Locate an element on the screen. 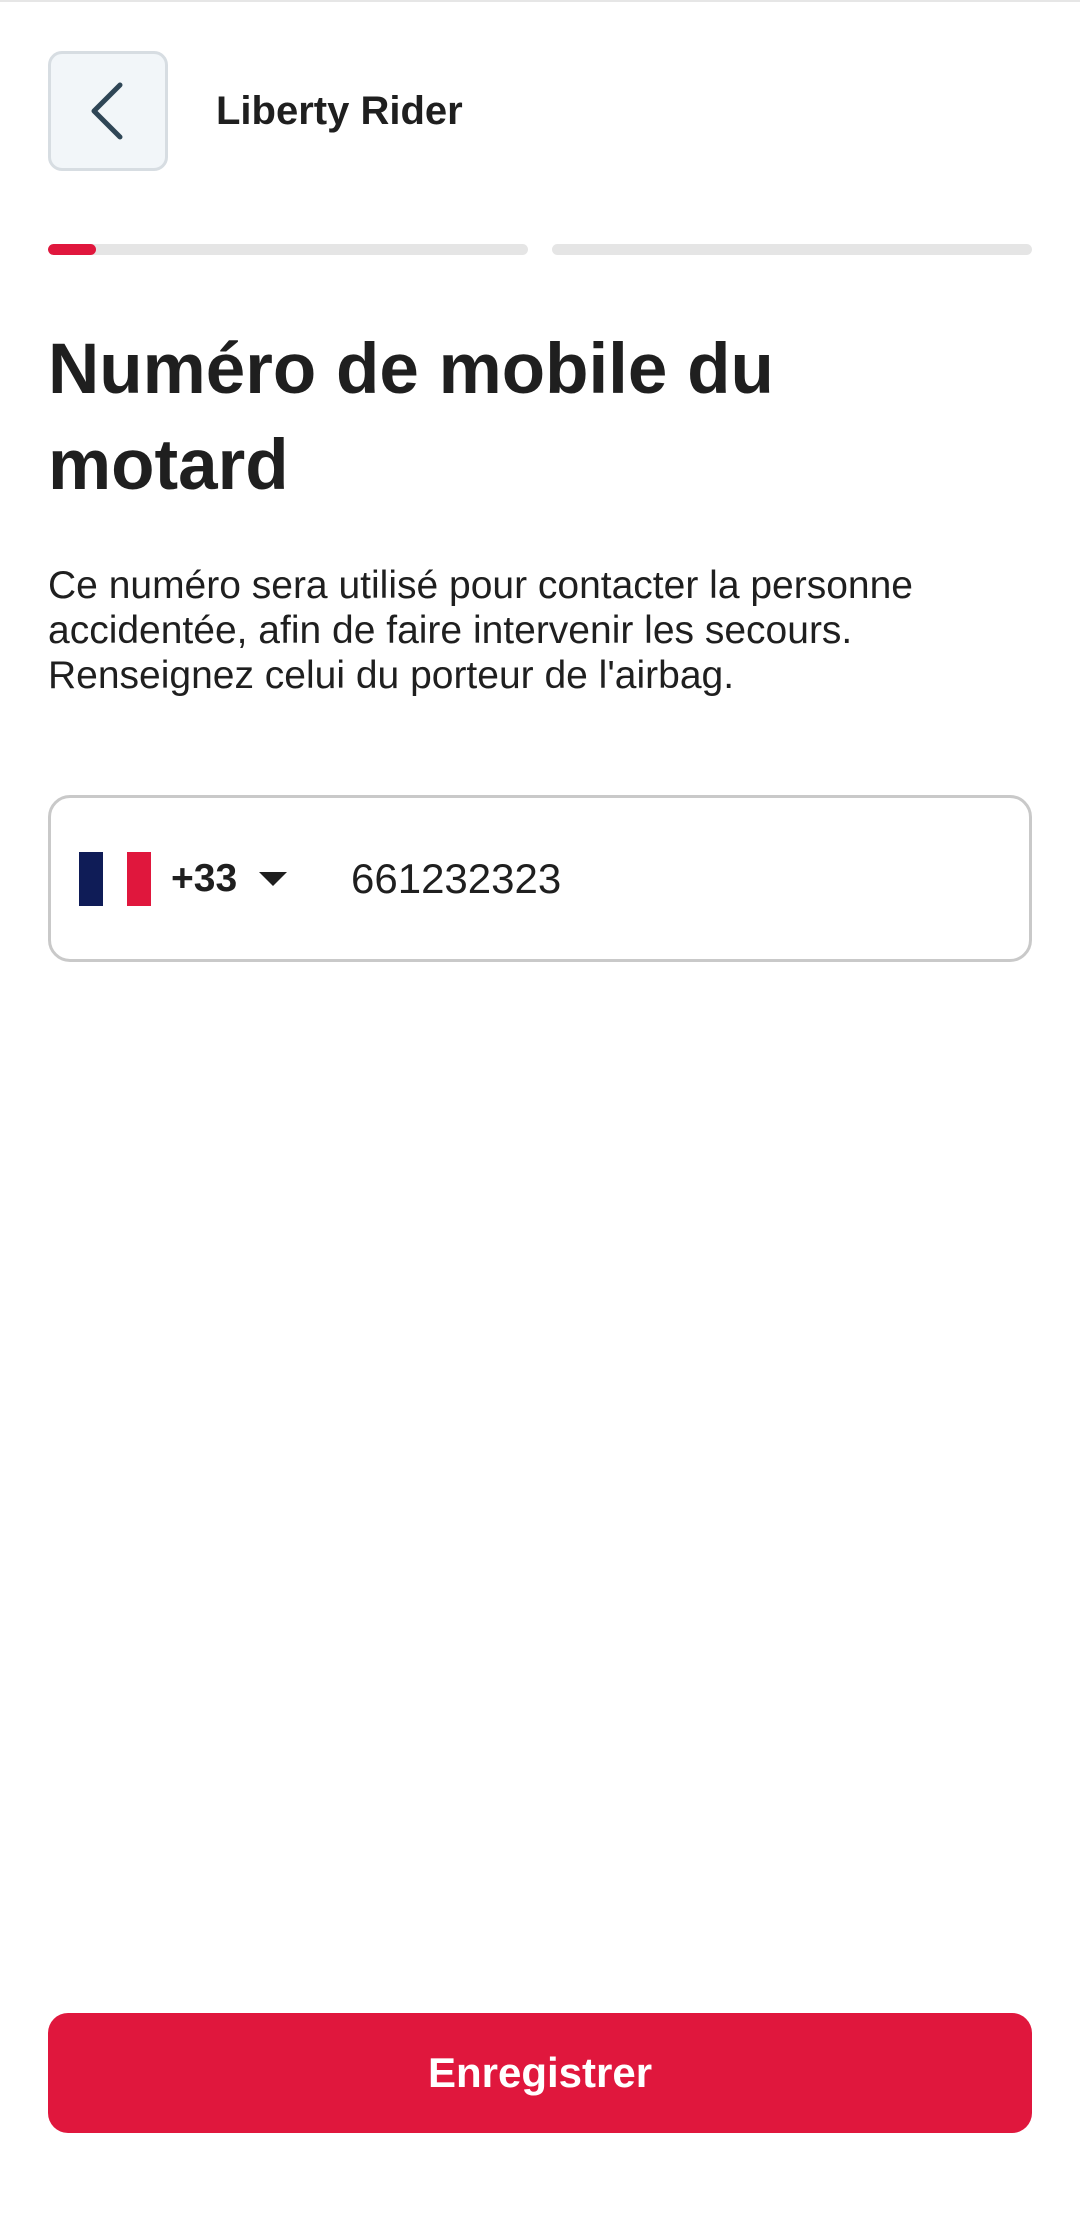 Image resolution: width=1080 pixels, height=2219 pixels. chevron-left-icon is located at coordinates (107, 111).